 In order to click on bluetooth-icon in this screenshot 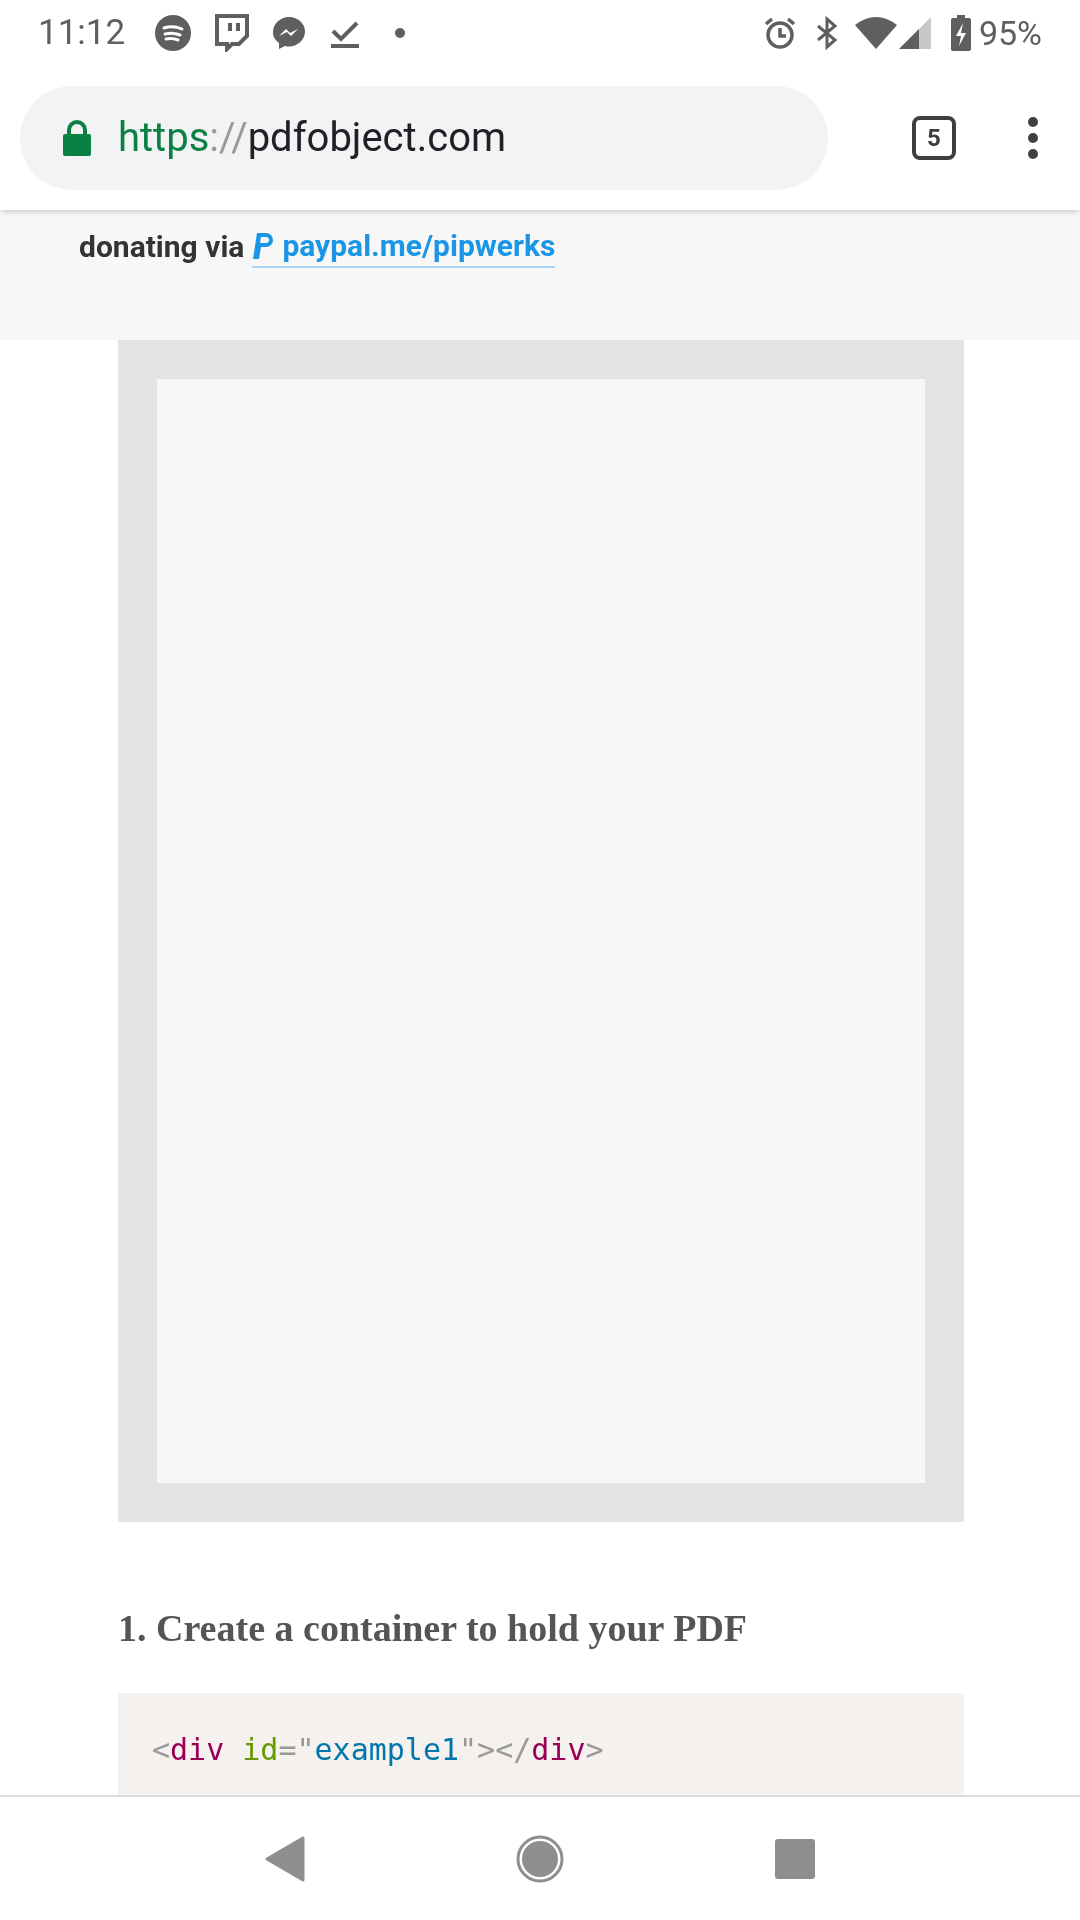, I will do `click(826, 33)`.